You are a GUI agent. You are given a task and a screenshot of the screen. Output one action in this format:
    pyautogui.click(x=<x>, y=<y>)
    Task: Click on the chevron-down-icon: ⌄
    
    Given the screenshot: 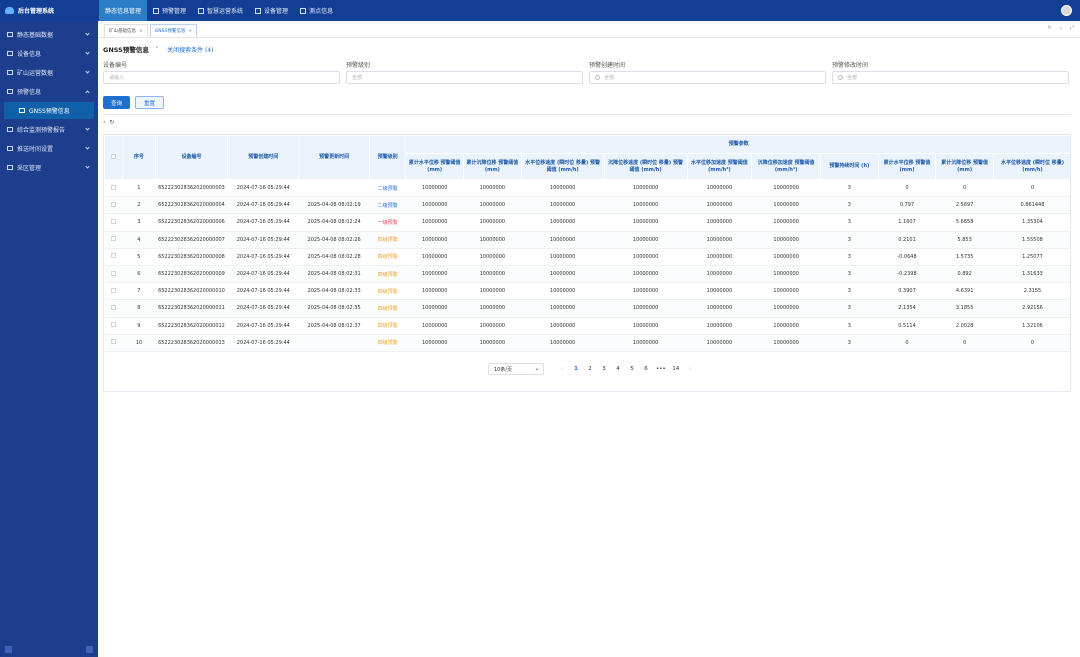 What is the action you would take?
    pyautogui.click(x=1061, y=28)
    